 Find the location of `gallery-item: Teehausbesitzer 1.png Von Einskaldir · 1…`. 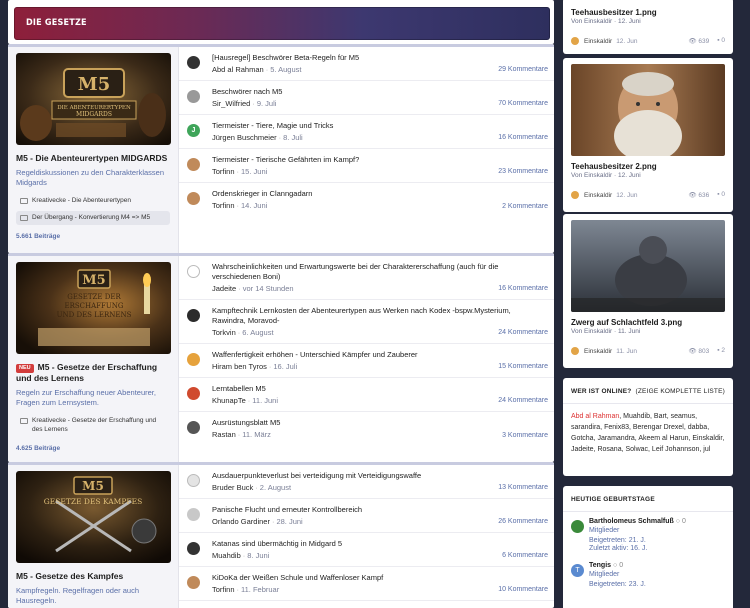

gallery-item: Teehausbesitzer 1.png Von Einskaldir · 1… is located at coordinates (648, 27).